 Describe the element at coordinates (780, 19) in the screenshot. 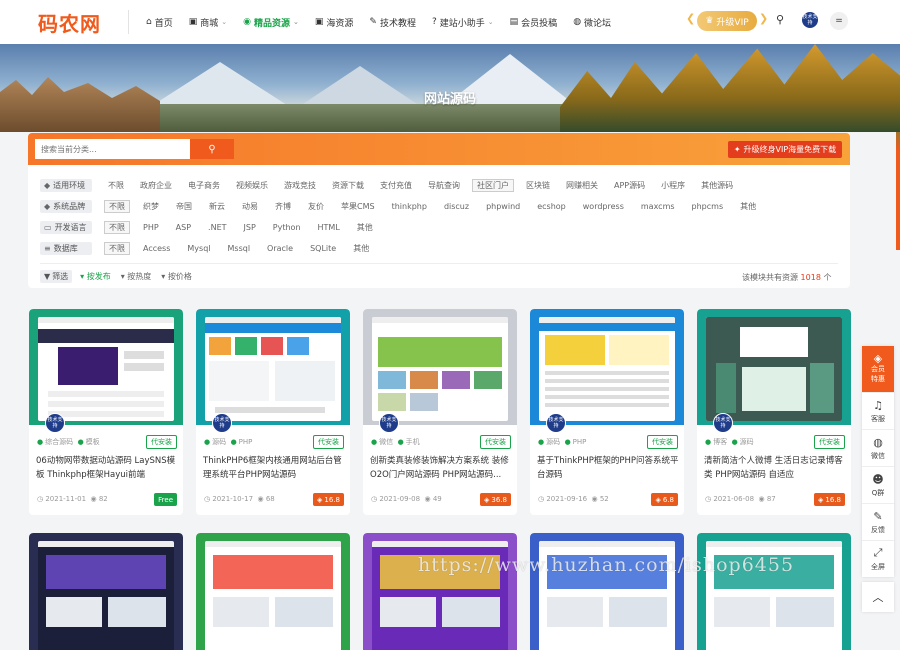

I see `search-icon: ⚲` at that location.